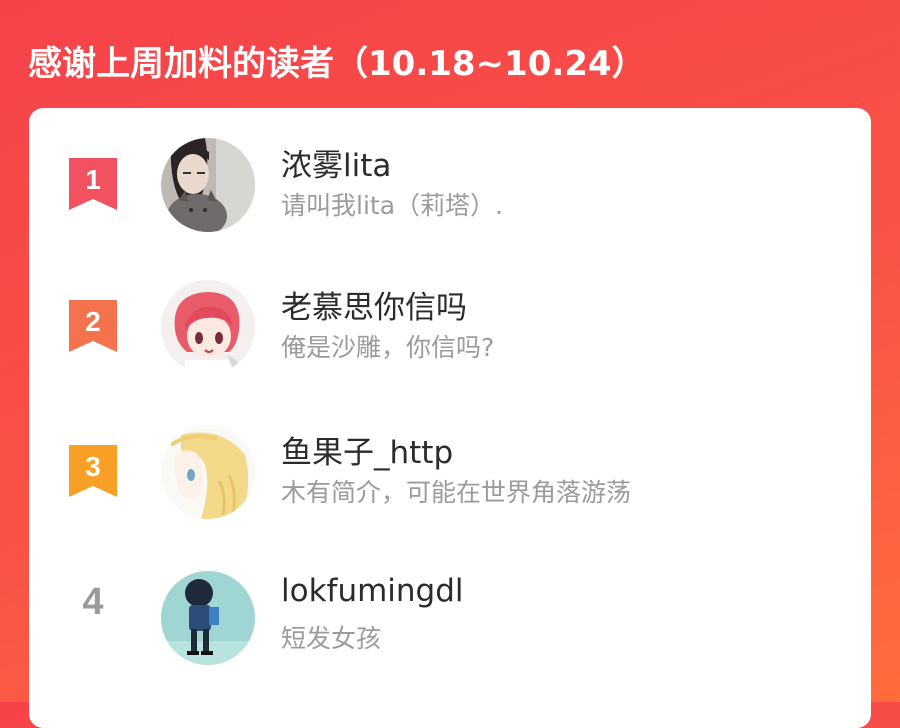 This screenshot has width=900, height=728. I want to click on bookmark-badge-icon: 3, so click(93, 471).